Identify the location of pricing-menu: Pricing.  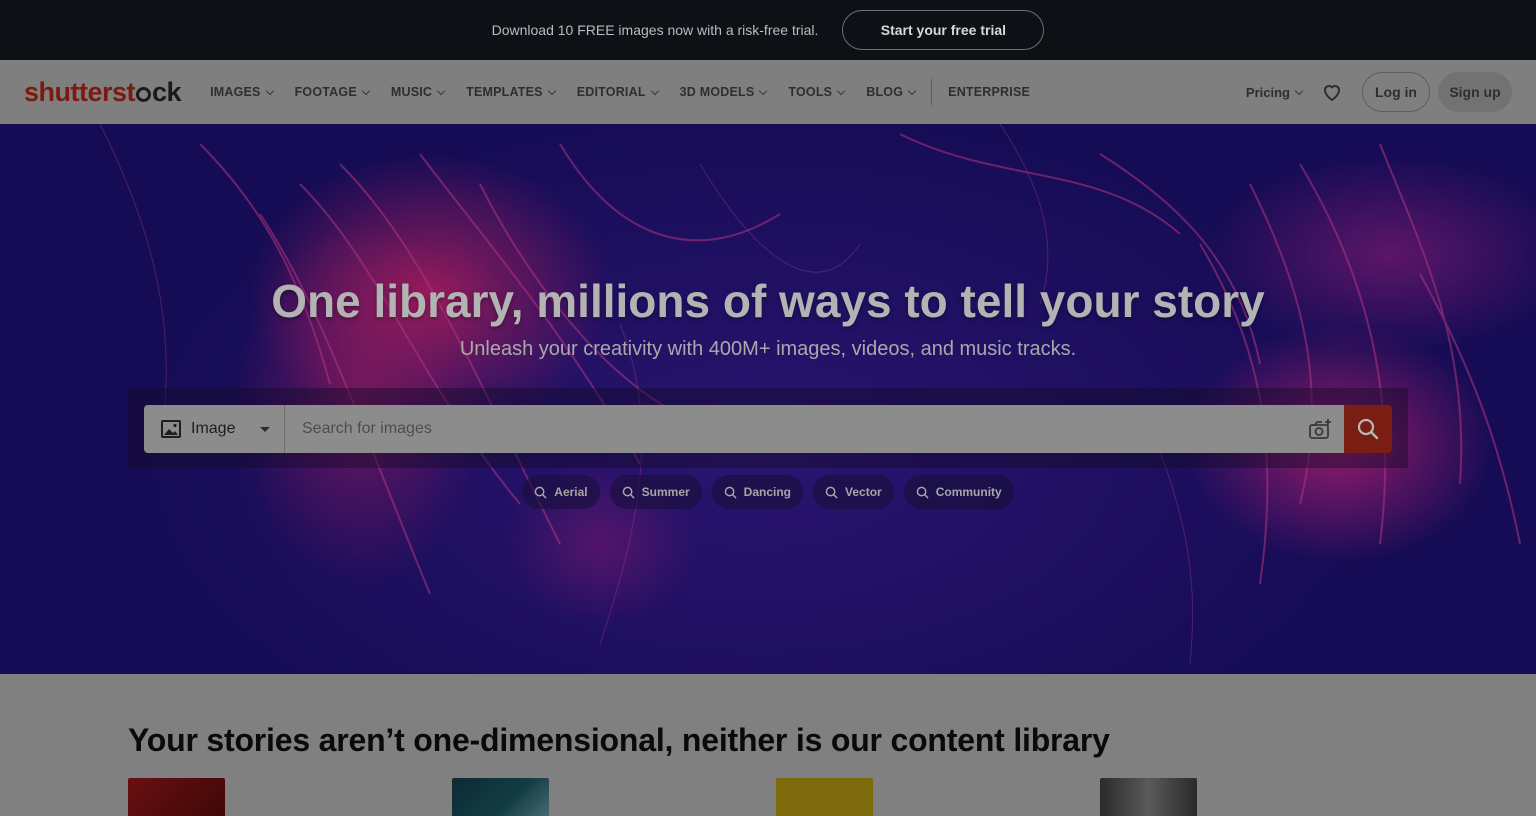
(1274, 92).